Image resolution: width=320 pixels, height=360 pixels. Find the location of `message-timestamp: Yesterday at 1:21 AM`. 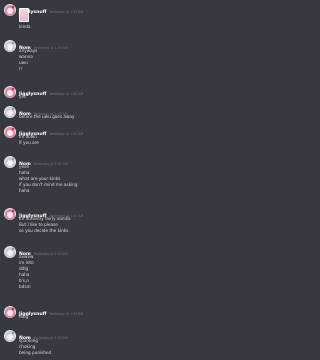

message-timestamp: Yesterday at 1:21 AM is located at coordinates (66, 12).